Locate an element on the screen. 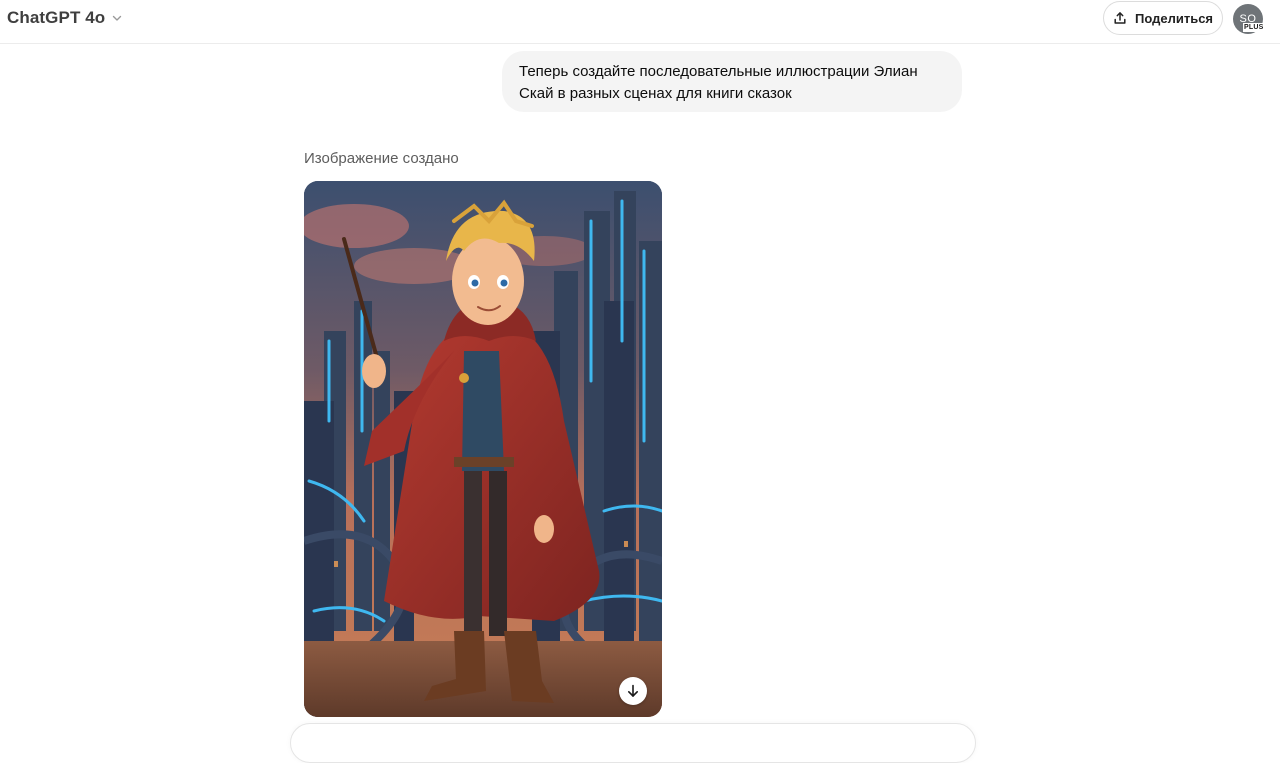 Image resolution: width=1280 pixels, height=763 pixels. arrow-down-icon is located at coordinates (633, 690).